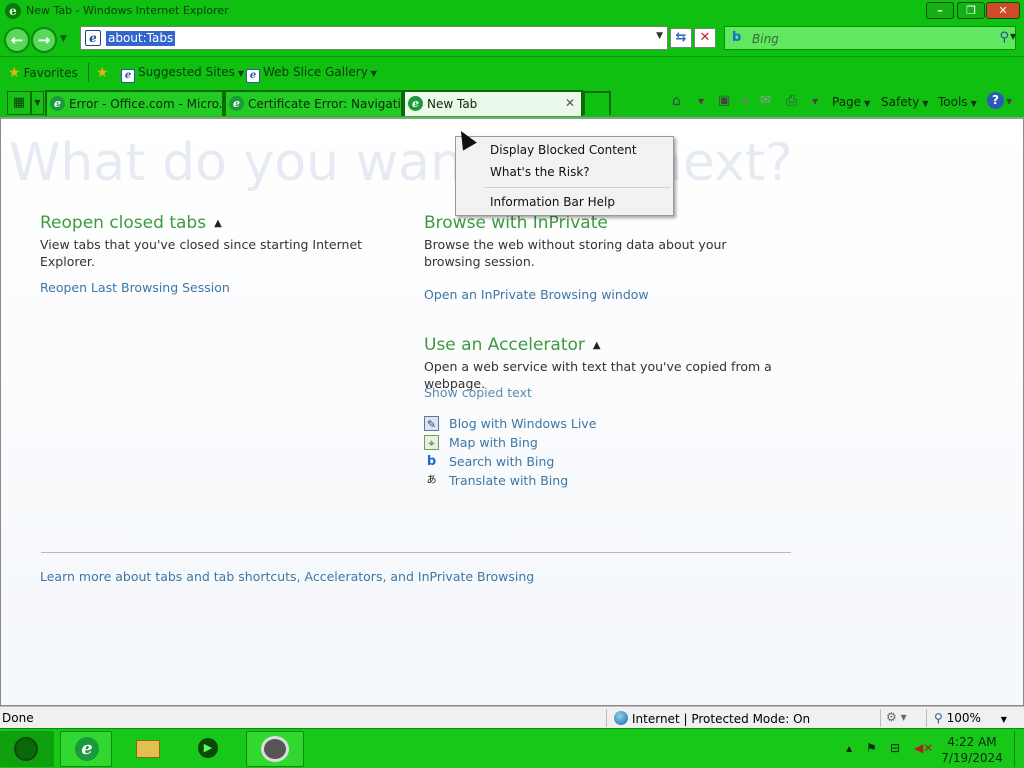  I want to click on system-clock: 4:22 AM 7/19/2024, so click(972, 750).